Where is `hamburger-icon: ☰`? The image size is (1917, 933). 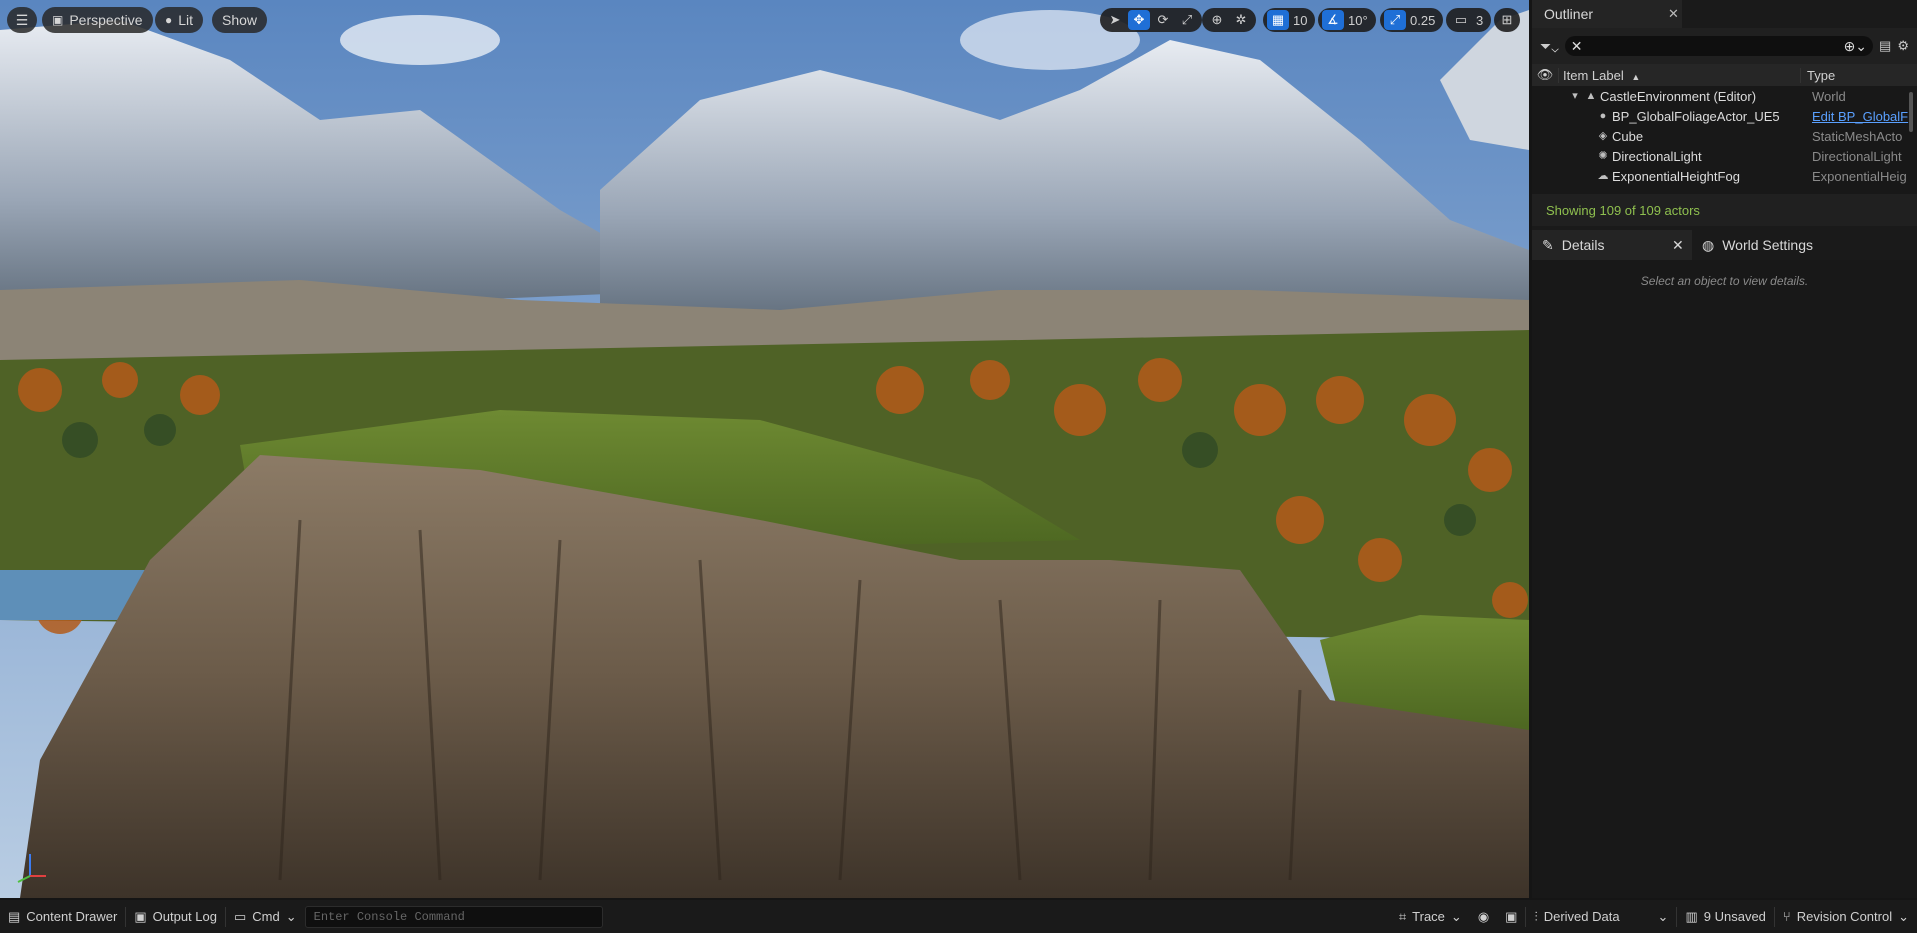 hamburger-icon: ☰ is located at coordinates (22, 19).